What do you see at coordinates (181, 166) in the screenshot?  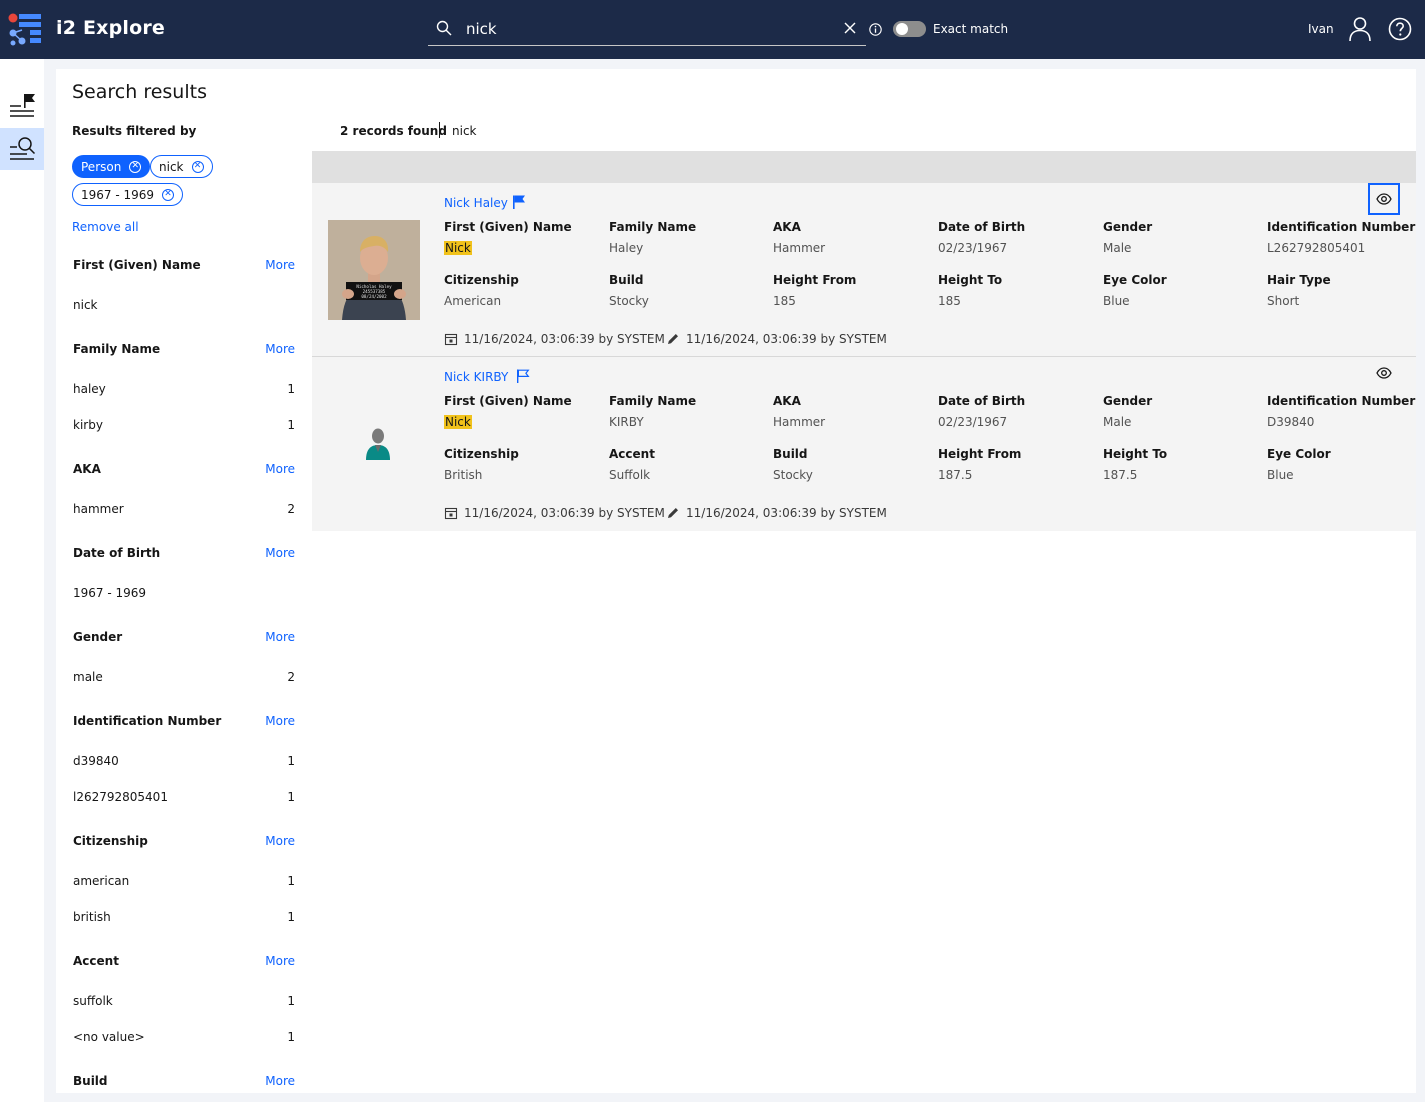 I see `filter-chip-nick: nick ✕` at bounding box center [181, 166].